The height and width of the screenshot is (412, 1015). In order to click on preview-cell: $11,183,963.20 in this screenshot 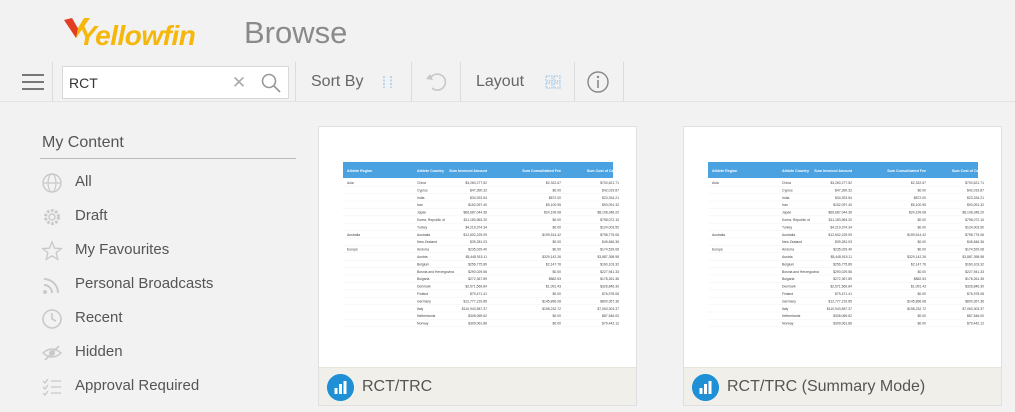, I will do `click(840, 220)`.